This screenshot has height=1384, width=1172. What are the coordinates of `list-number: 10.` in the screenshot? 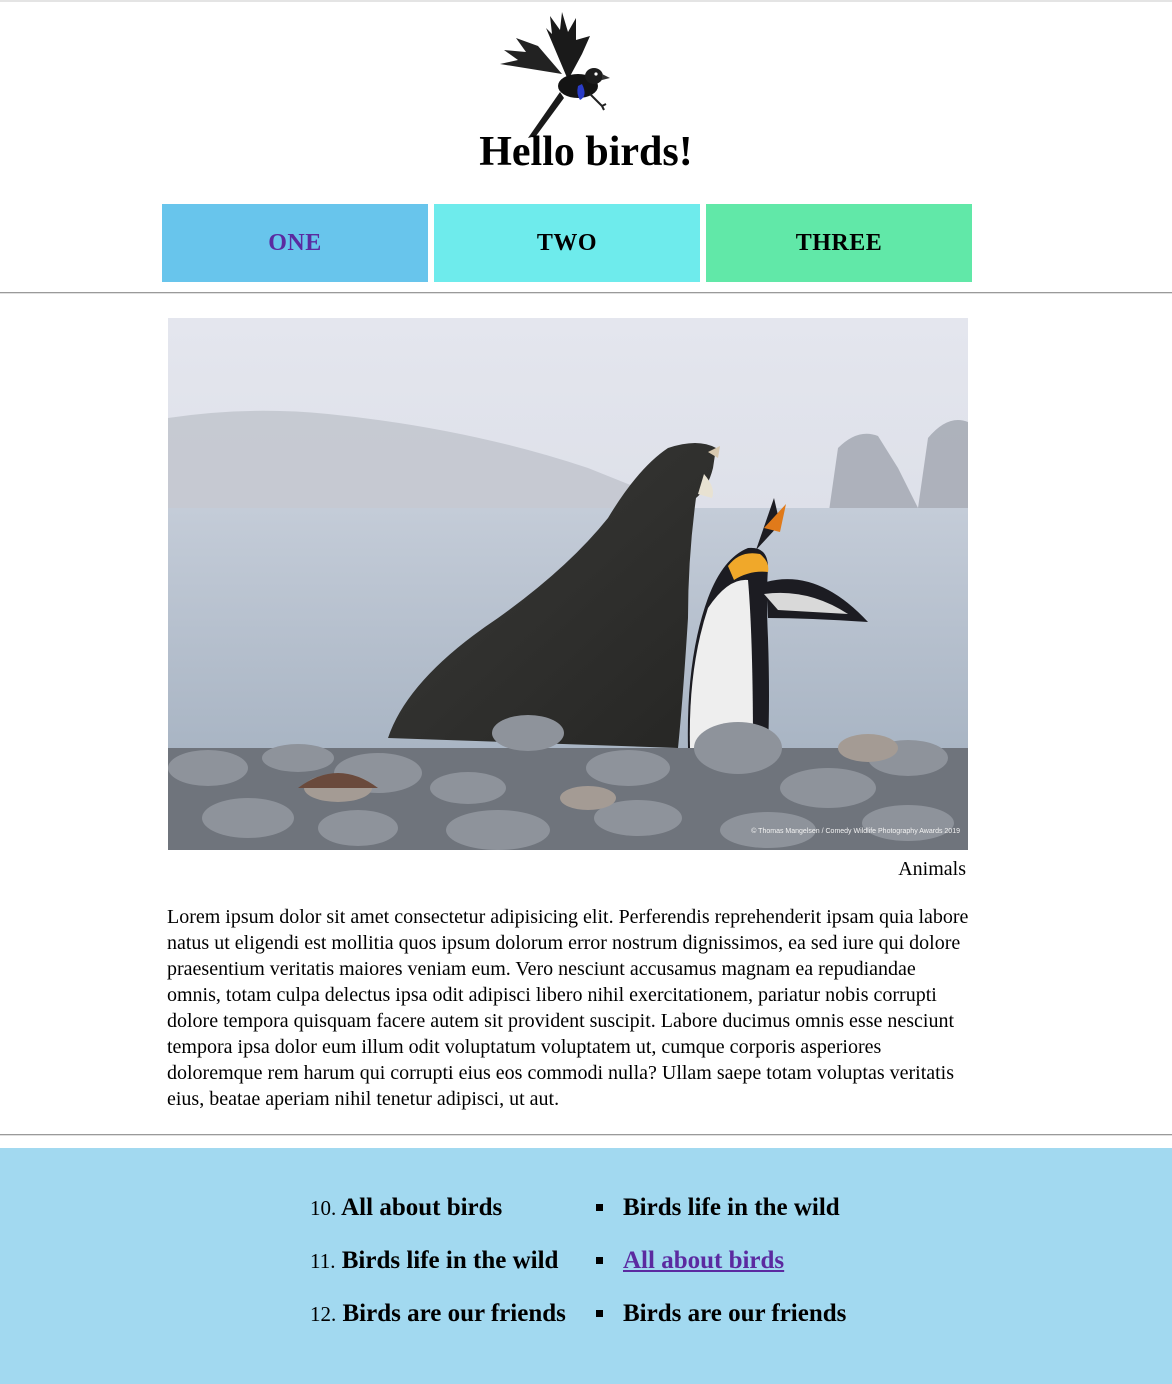 It's located at (323, 1208).